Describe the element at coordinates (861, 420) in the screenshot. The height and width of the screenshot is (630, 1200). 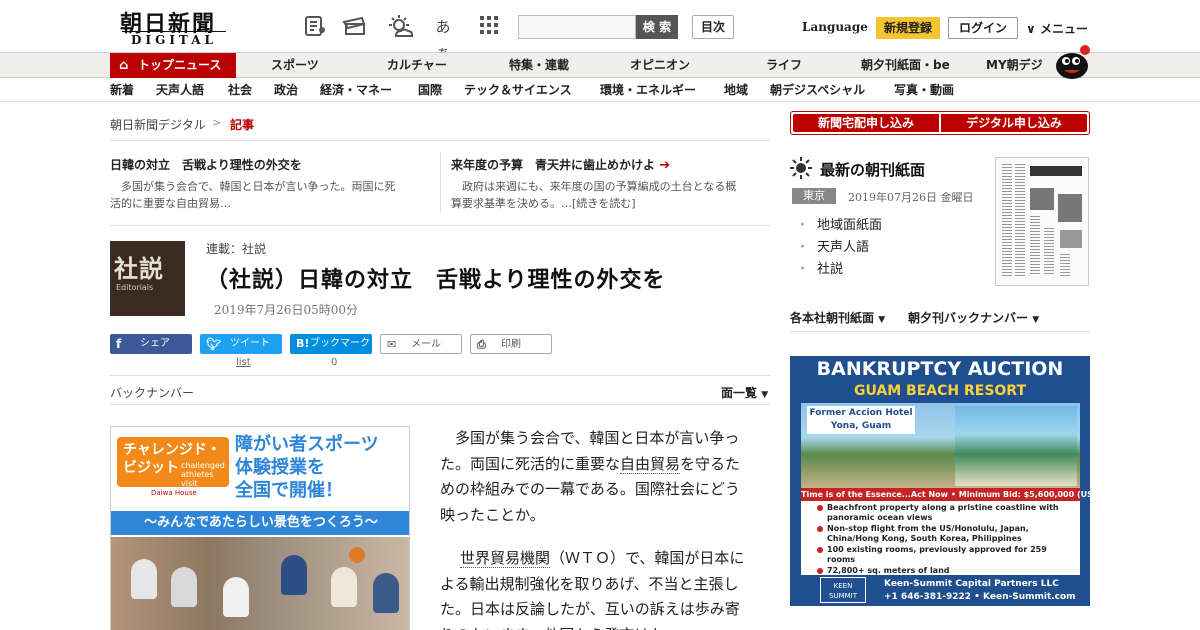
I see `ad-location-label: Former Accion Hotel Yona, Guam` at that location.